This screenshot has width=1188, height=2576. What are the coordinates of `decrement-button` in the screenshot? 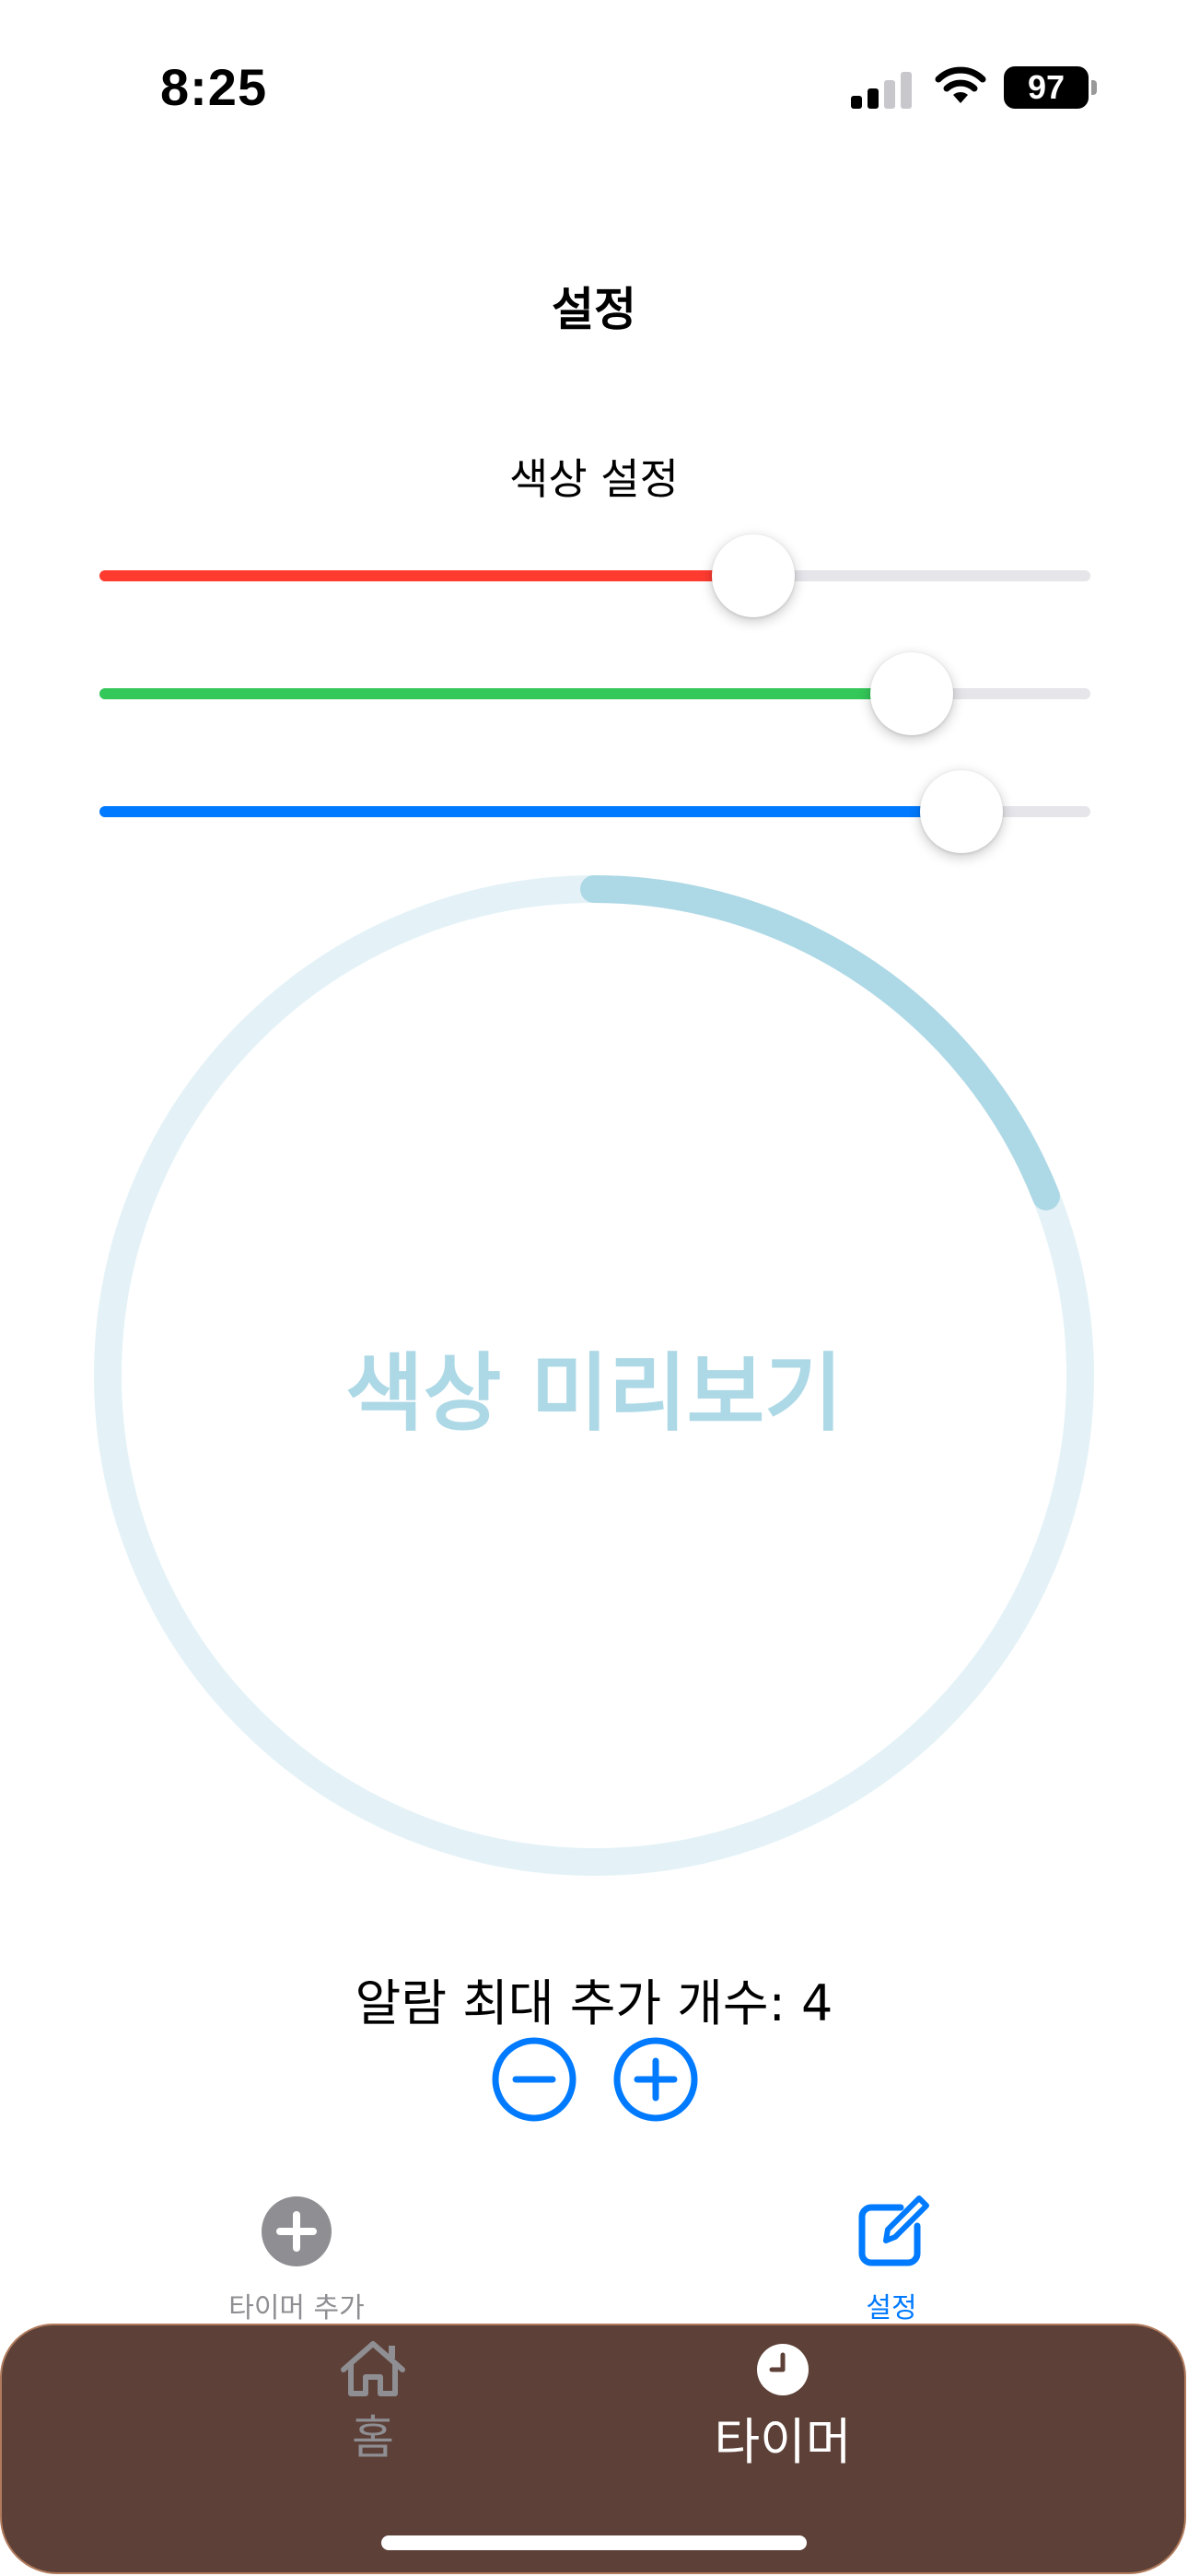 It's located at (534, 2079).